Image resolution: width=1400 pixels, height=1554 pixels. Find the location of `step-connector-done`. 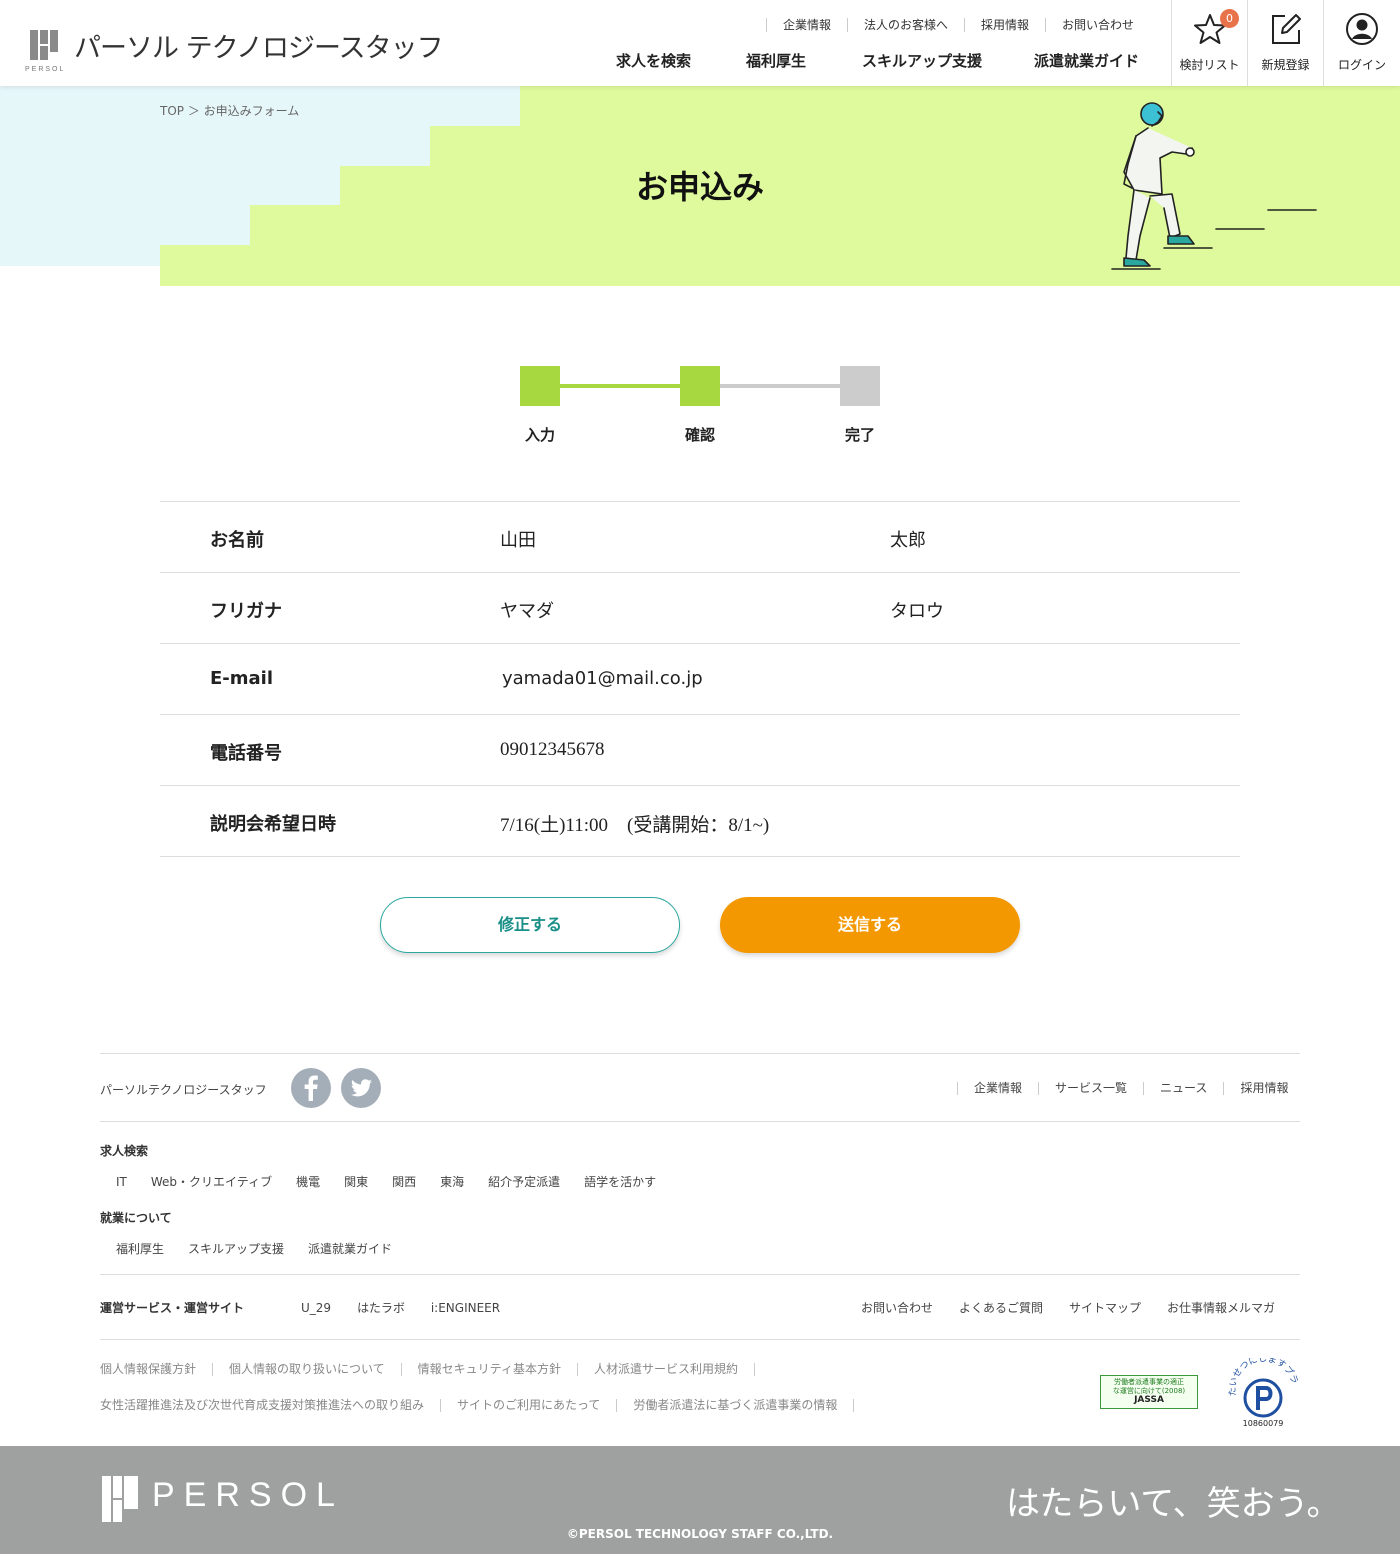

step-connector-done is located at coordinates (620, 386).